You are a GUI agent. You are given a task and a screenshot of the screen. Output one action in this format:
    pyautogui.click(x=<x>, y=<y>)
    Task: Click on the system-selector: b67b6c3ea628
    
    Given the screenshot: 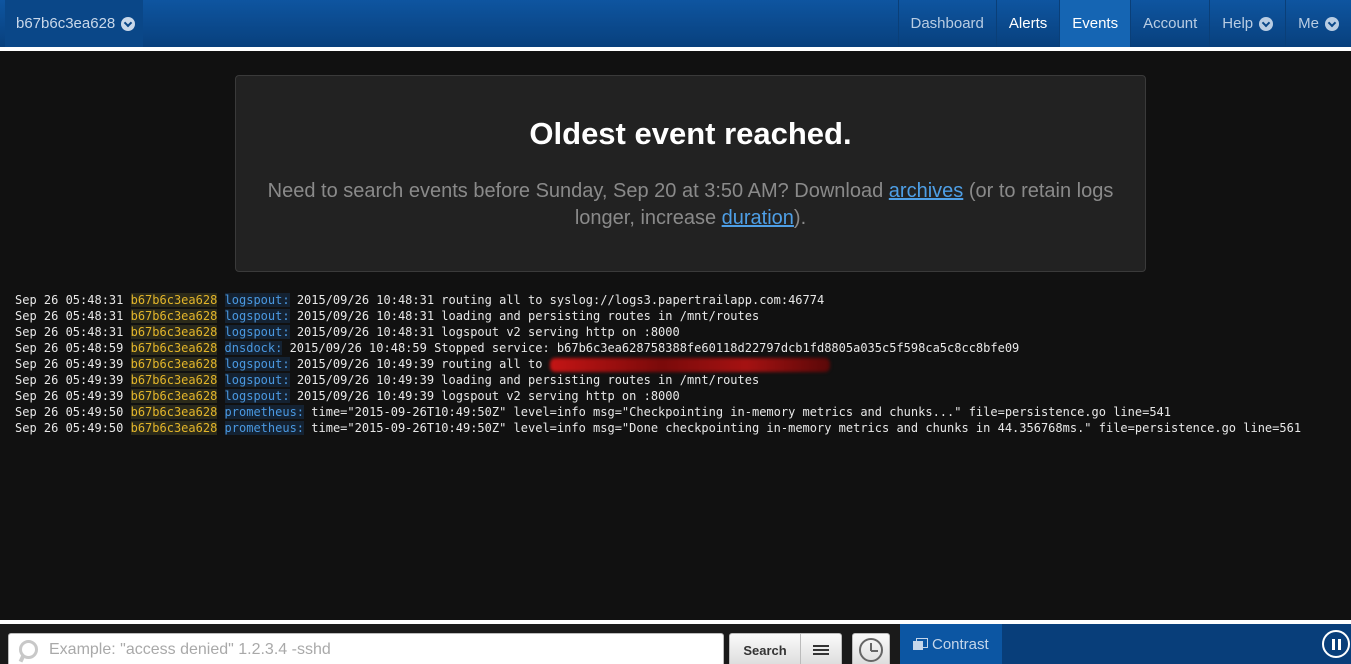 What is the action you would take?
    pyautogui.click(x=74, y=23)
    